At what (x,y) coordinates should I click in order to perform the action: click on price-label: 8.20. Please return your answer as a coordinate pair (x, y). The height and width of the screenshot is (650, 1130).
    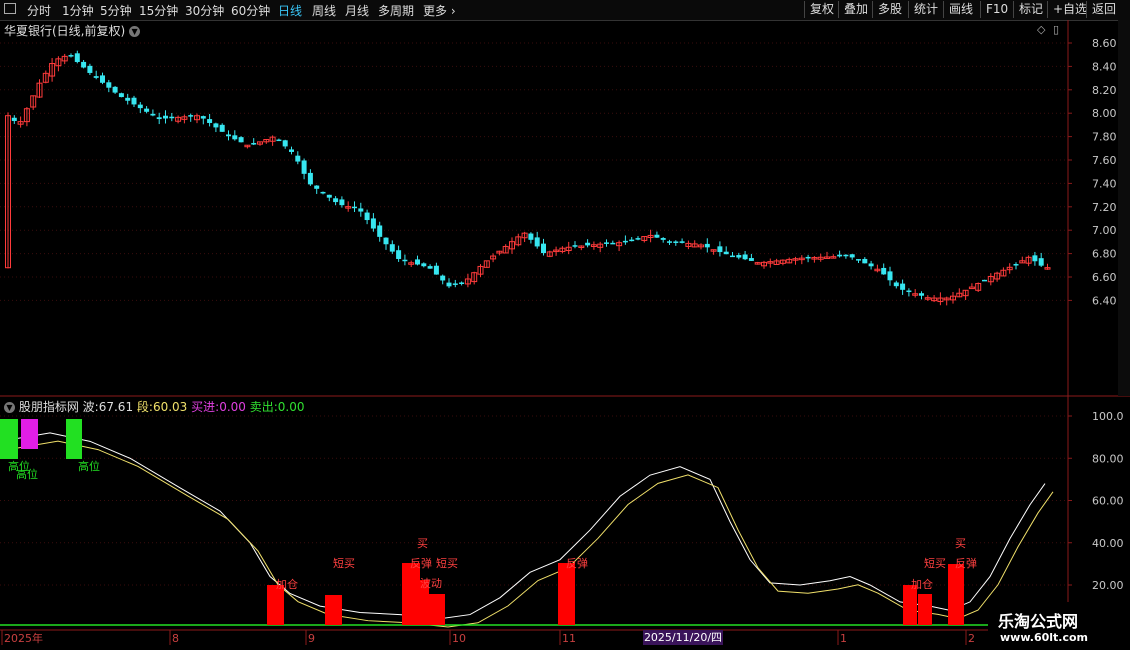
    Looking at the image, I should click on (1104, 90).